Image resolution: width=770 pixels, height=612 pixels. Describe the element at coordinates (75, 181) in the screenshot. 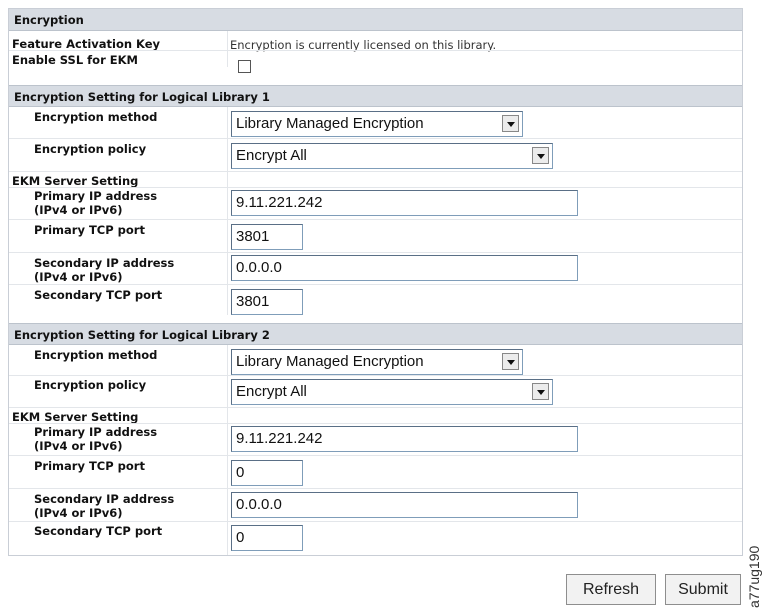

I see `ll1-ekm-server-setting-label: EKM Server Setting` at that location.